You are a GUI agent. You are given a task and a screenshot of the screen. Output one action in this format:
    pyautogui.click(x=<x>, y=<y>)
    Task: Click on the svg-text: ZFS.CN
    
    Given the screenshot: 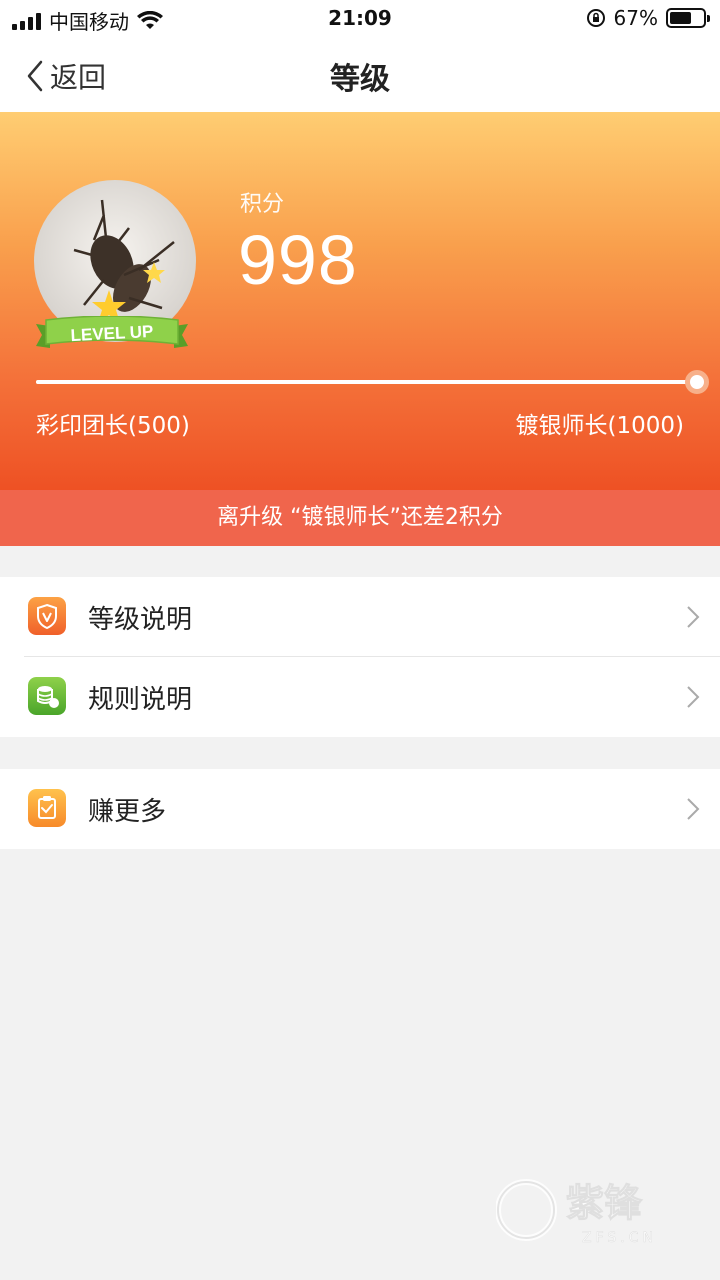 What is the action you would take?
    pyautogui.click(x=619, y=1238)
    